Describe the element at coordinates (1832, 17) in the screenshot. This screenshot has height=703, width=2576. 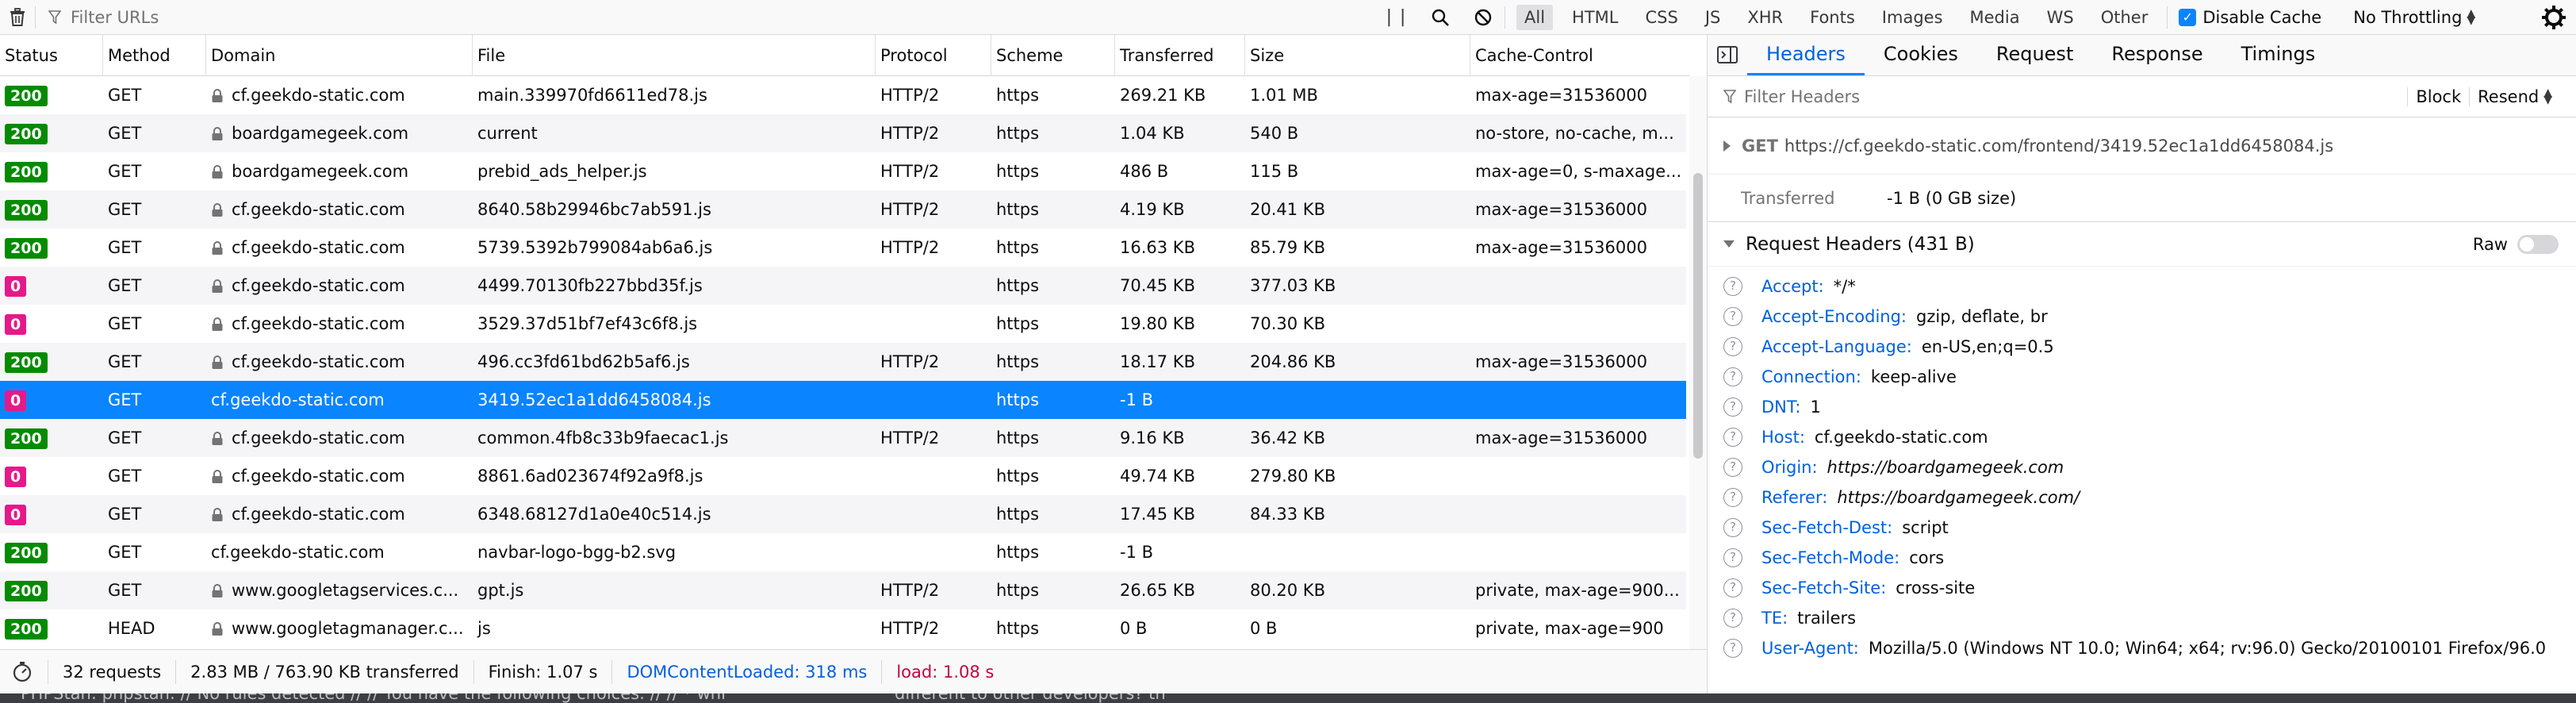
I see `filter-fonts-button: Fonts` at that location.